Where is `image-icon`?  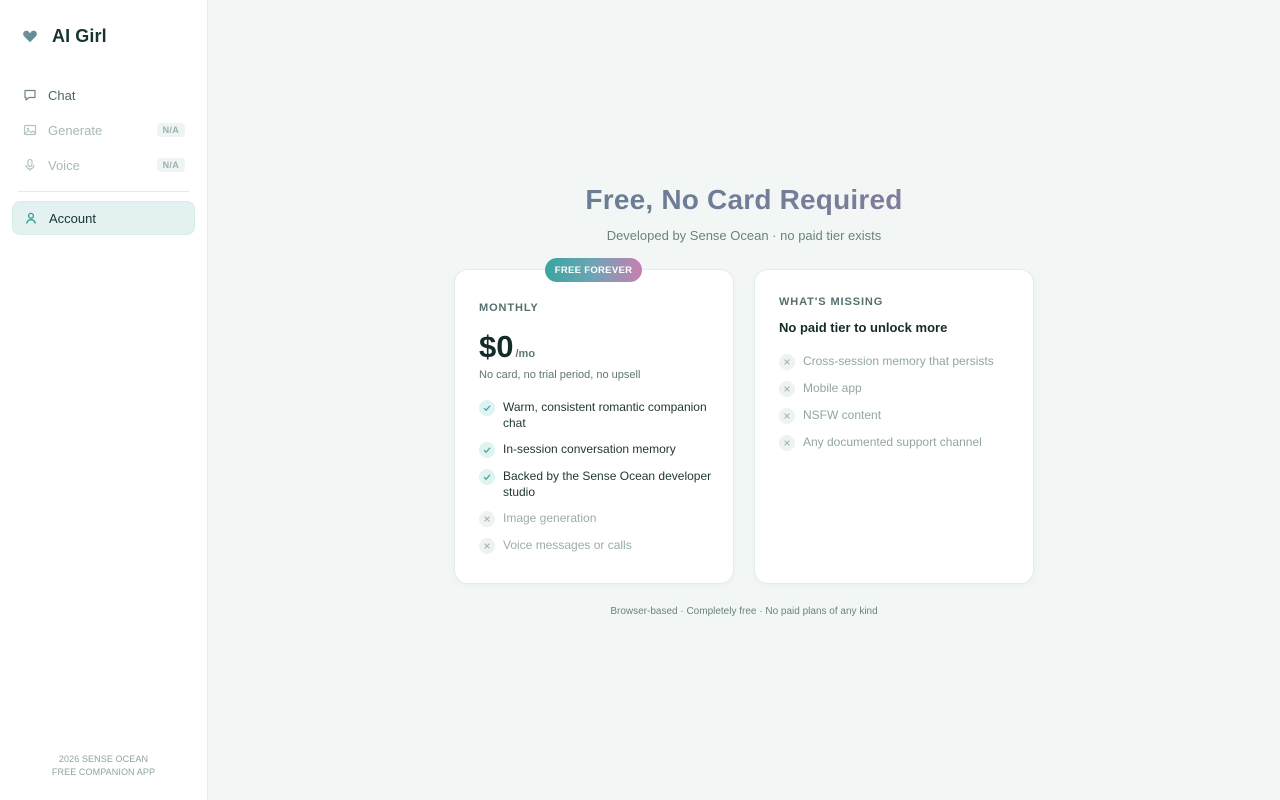
image-icon is located at coordinates (30, 130).